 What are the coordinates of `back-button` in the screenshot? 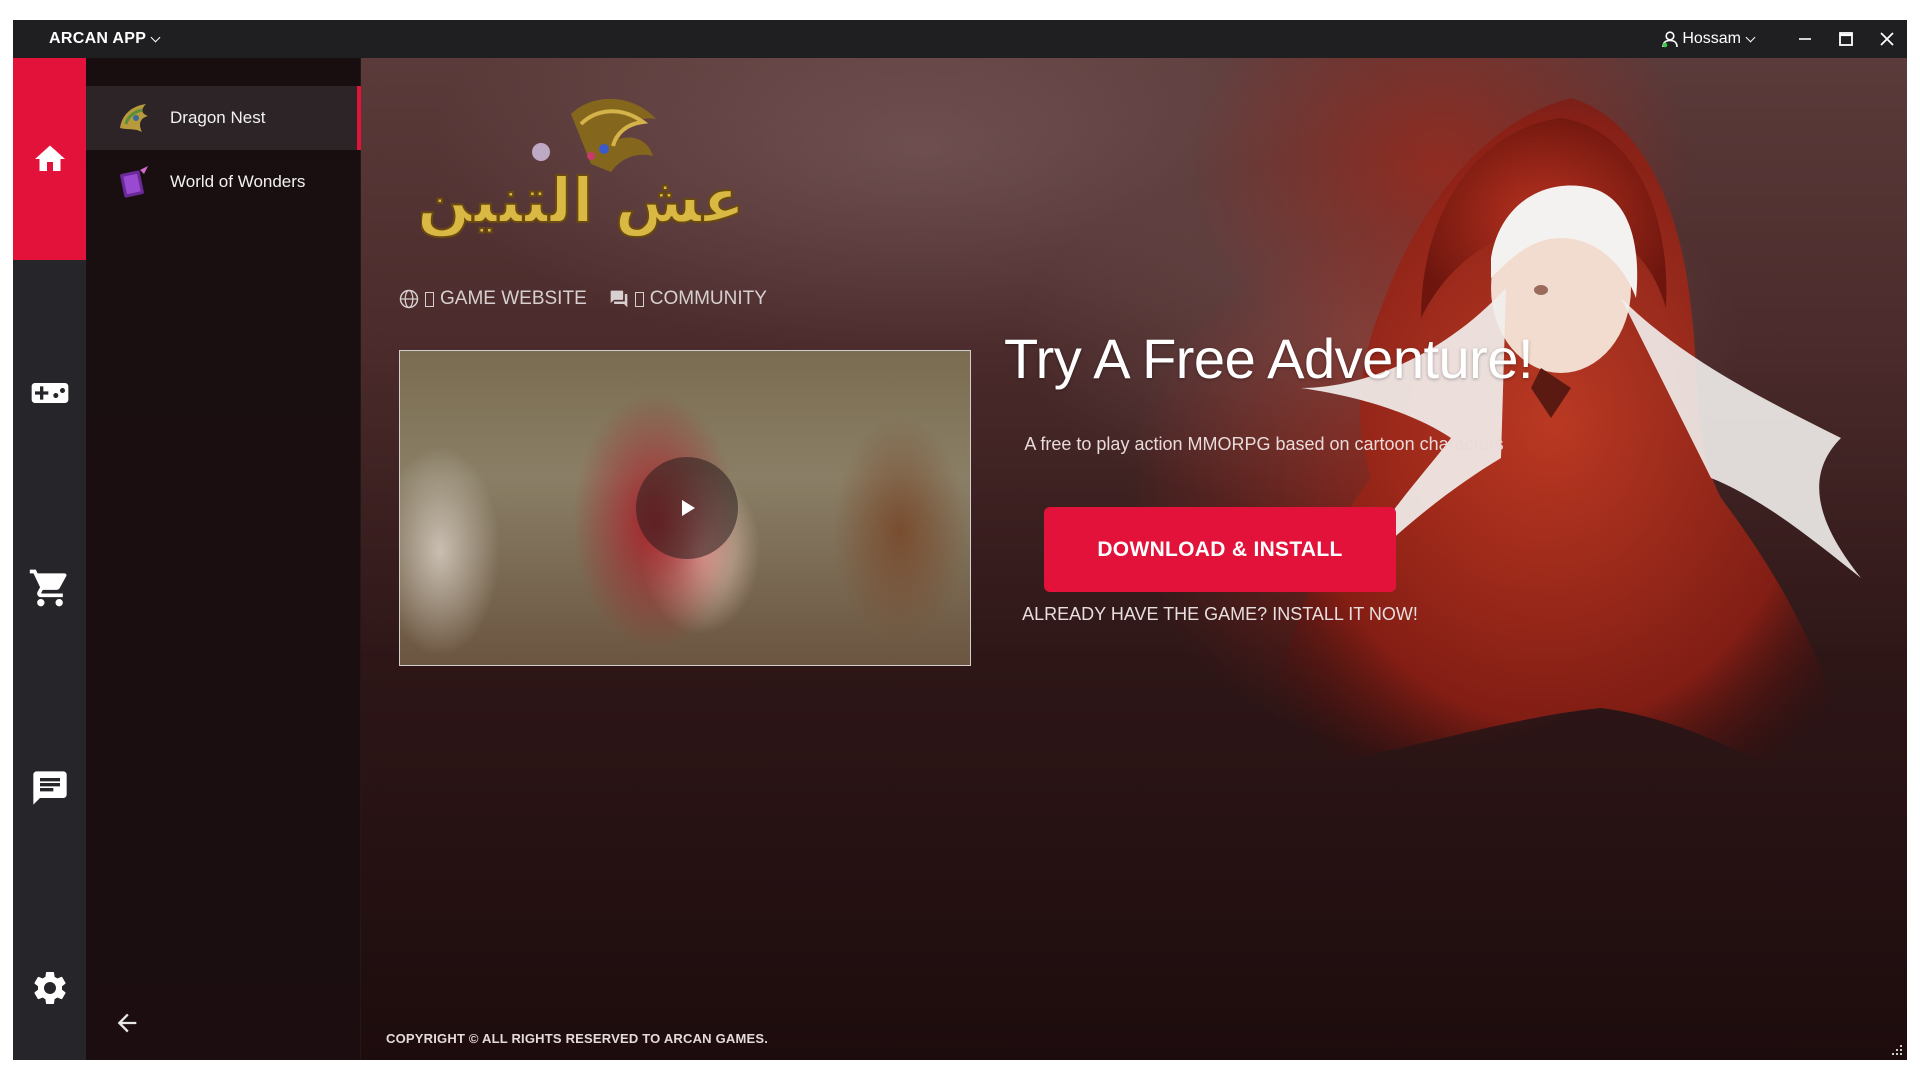 It's located at (127, 1023).